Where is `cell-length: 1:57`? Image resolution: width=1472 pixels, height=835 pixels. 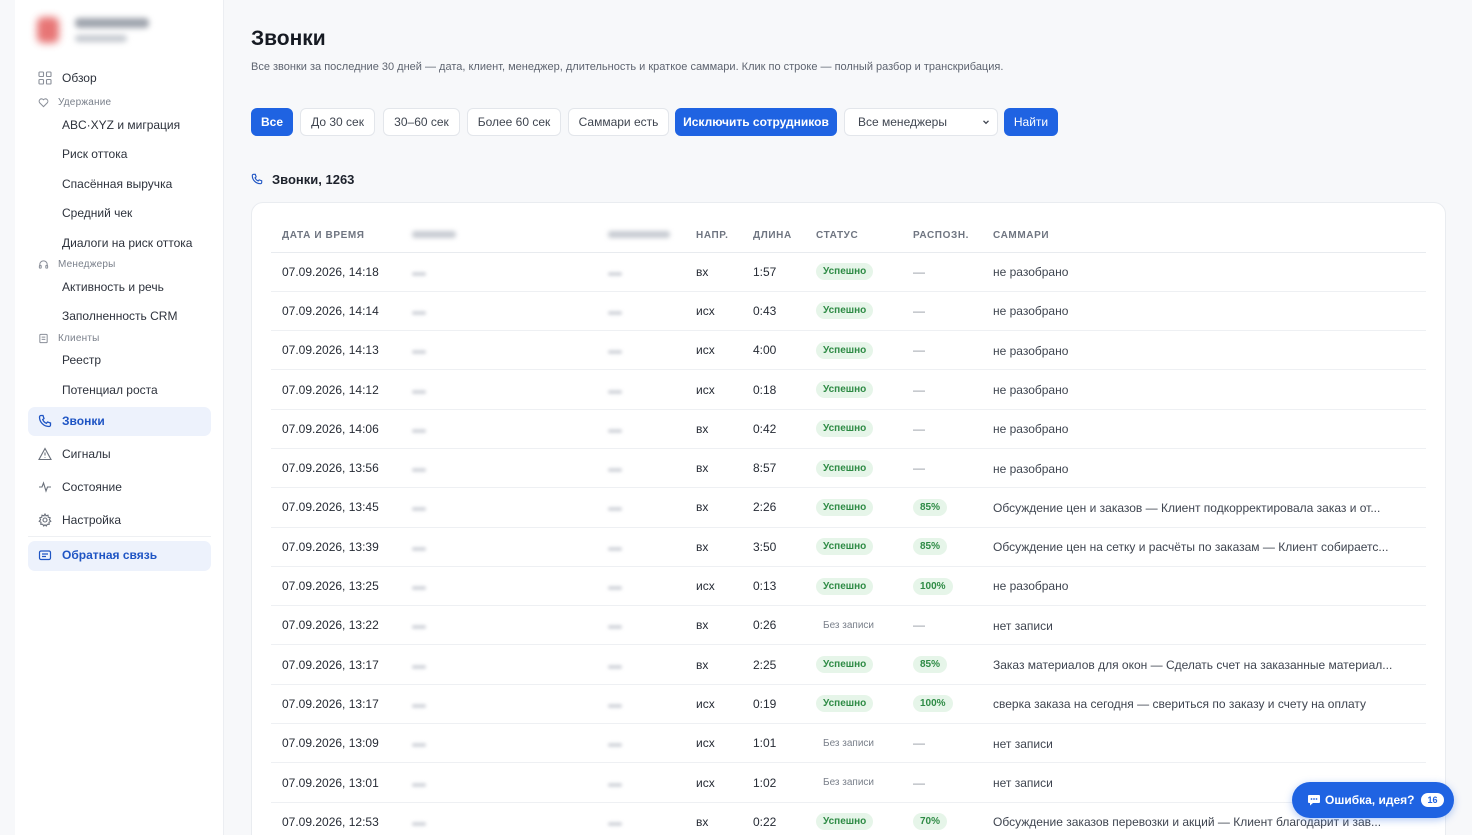
cell-length: 1:57 is located at coordinates (773, 272).